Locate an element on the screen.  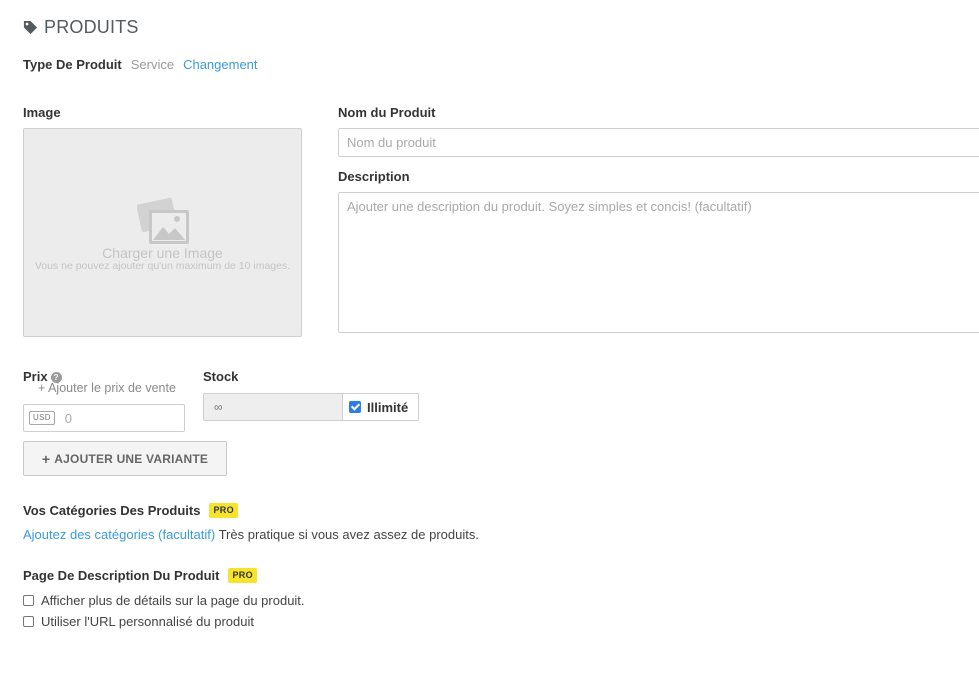
product-page-title-row: Page De Description Du Produit PRO is located at coordinates (140, 575).